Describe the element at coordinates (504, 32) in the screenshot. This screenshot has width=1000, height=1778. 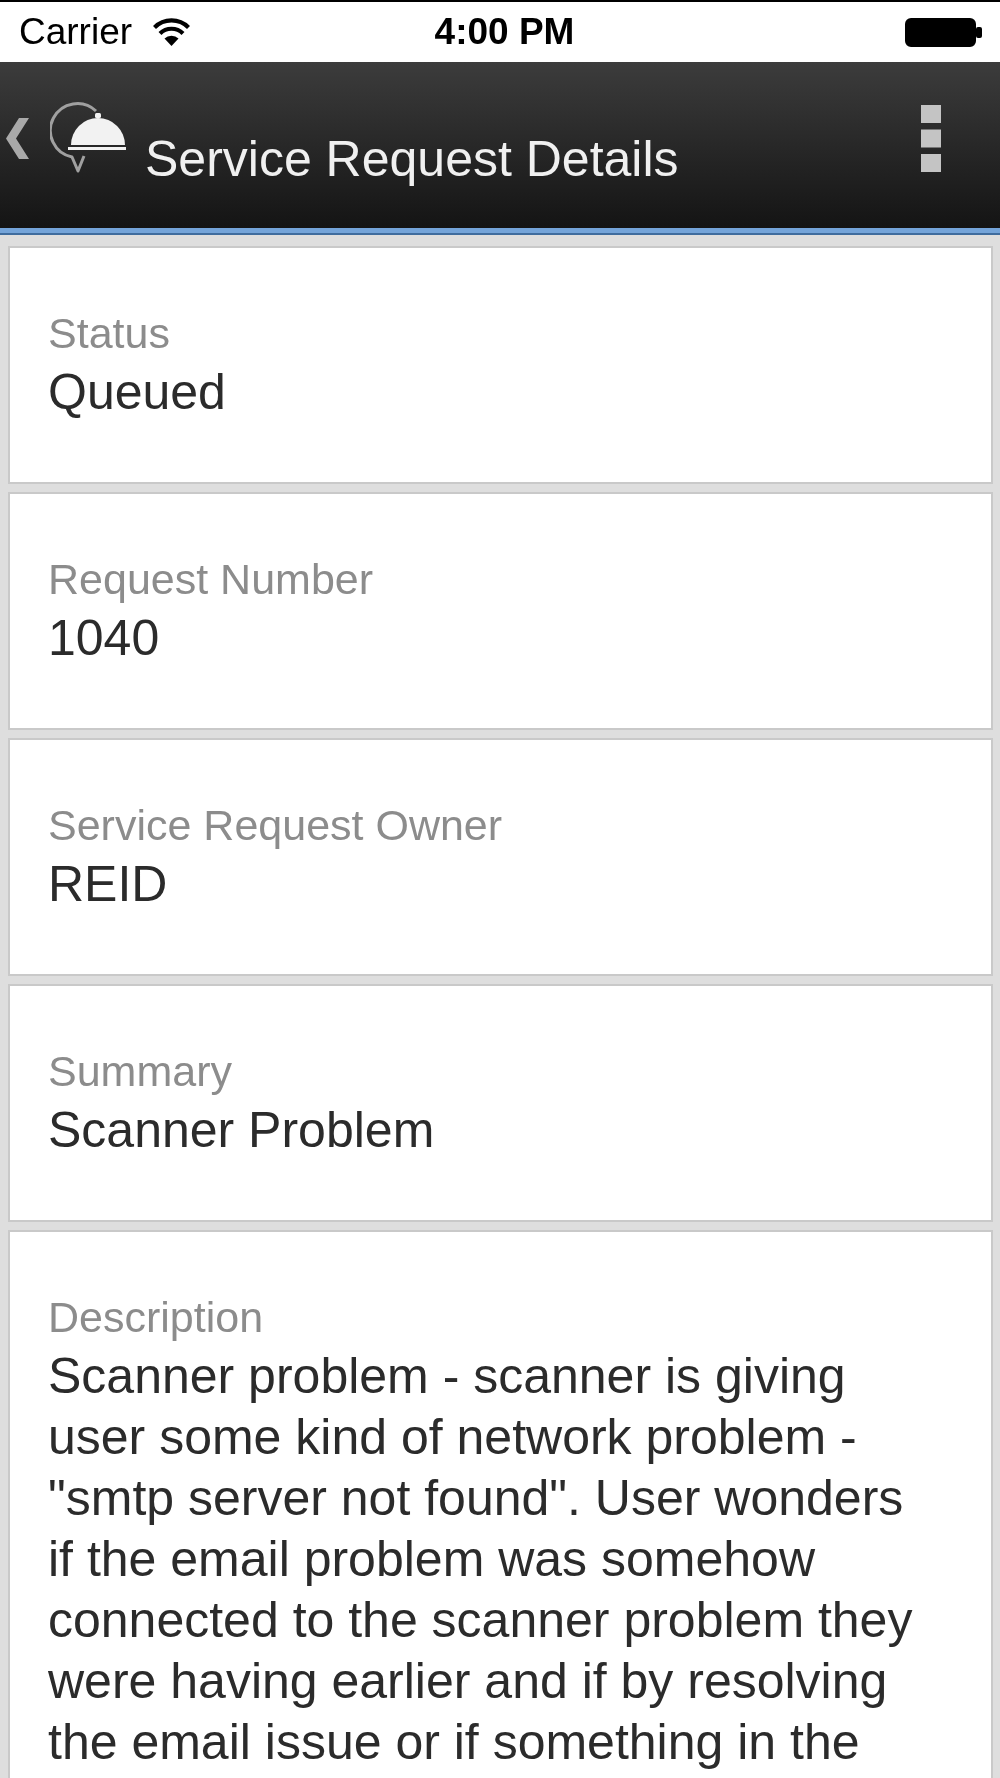
I see `status-time: 4:00 PM` at that location.